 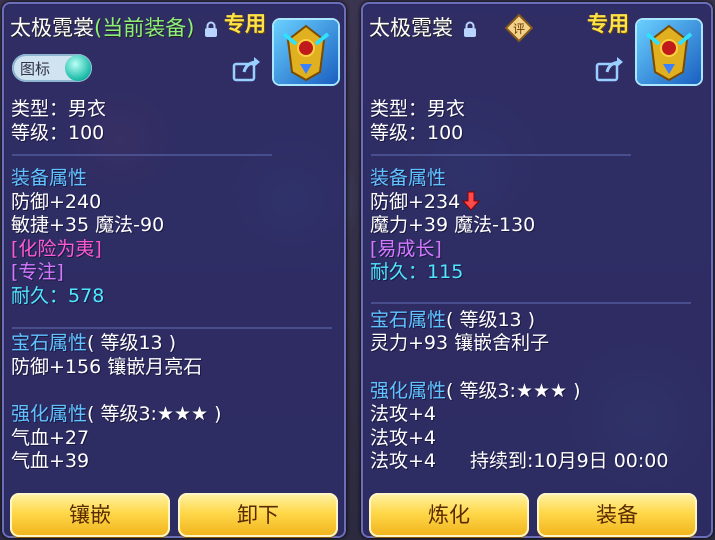 I want to click on attr-line-2: 魔力+39 魔法-130, so click(x=453, y=225).